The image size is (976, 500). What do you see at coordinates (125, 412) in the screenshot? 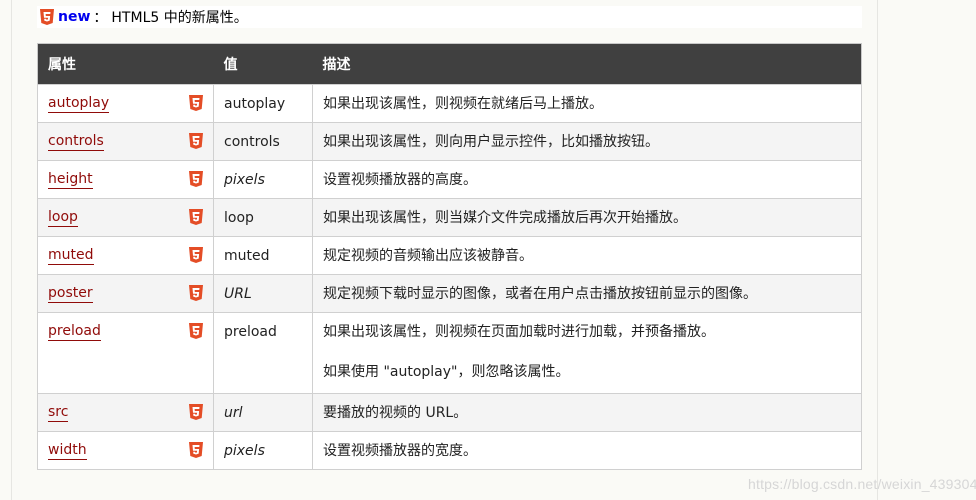
I see `attribute-cell: src` at bounding box center [125, 412].